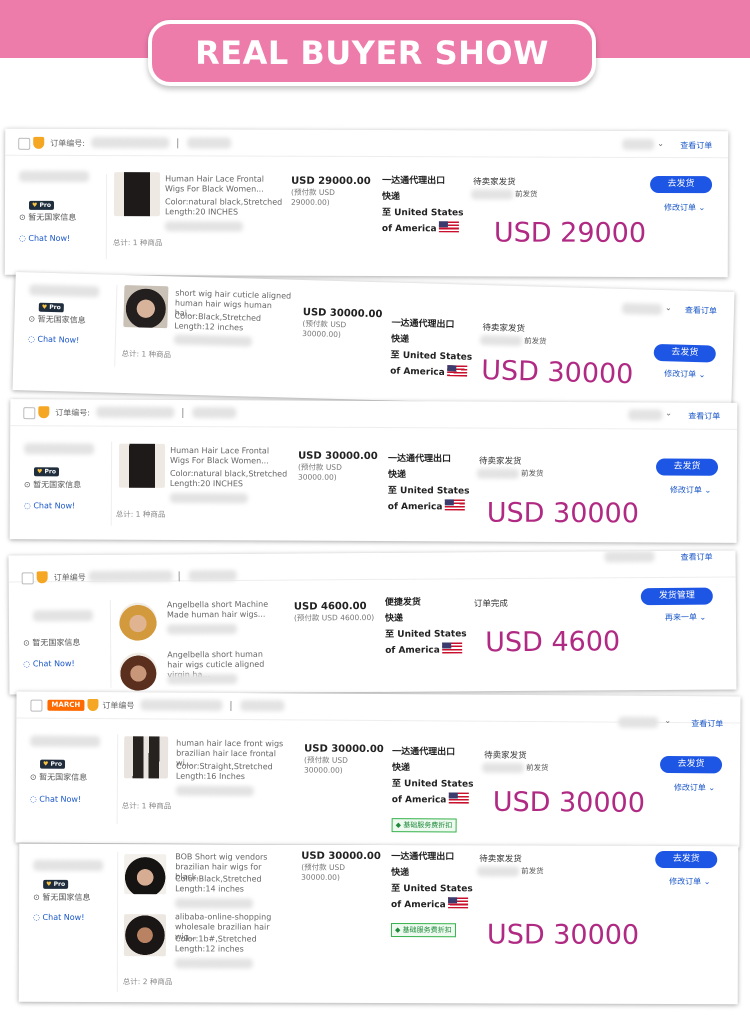  What do you see at coordinates (218, 879) in the screenshot?
I see `product-color: Color:Black,Stretched` at bounding box center [218, 879].